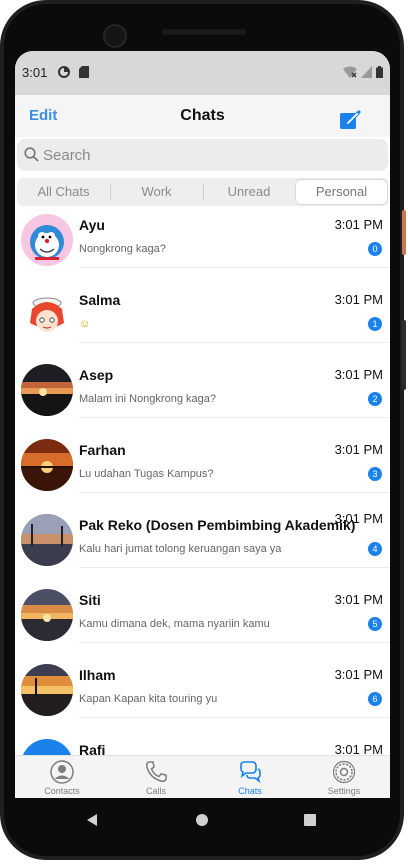 The height and width of the screenshot is (864, 408). What do you see at coordinates (375, 549) in the screenshot?
I see `unread-badge: 4` at bounding box center [375, 549].